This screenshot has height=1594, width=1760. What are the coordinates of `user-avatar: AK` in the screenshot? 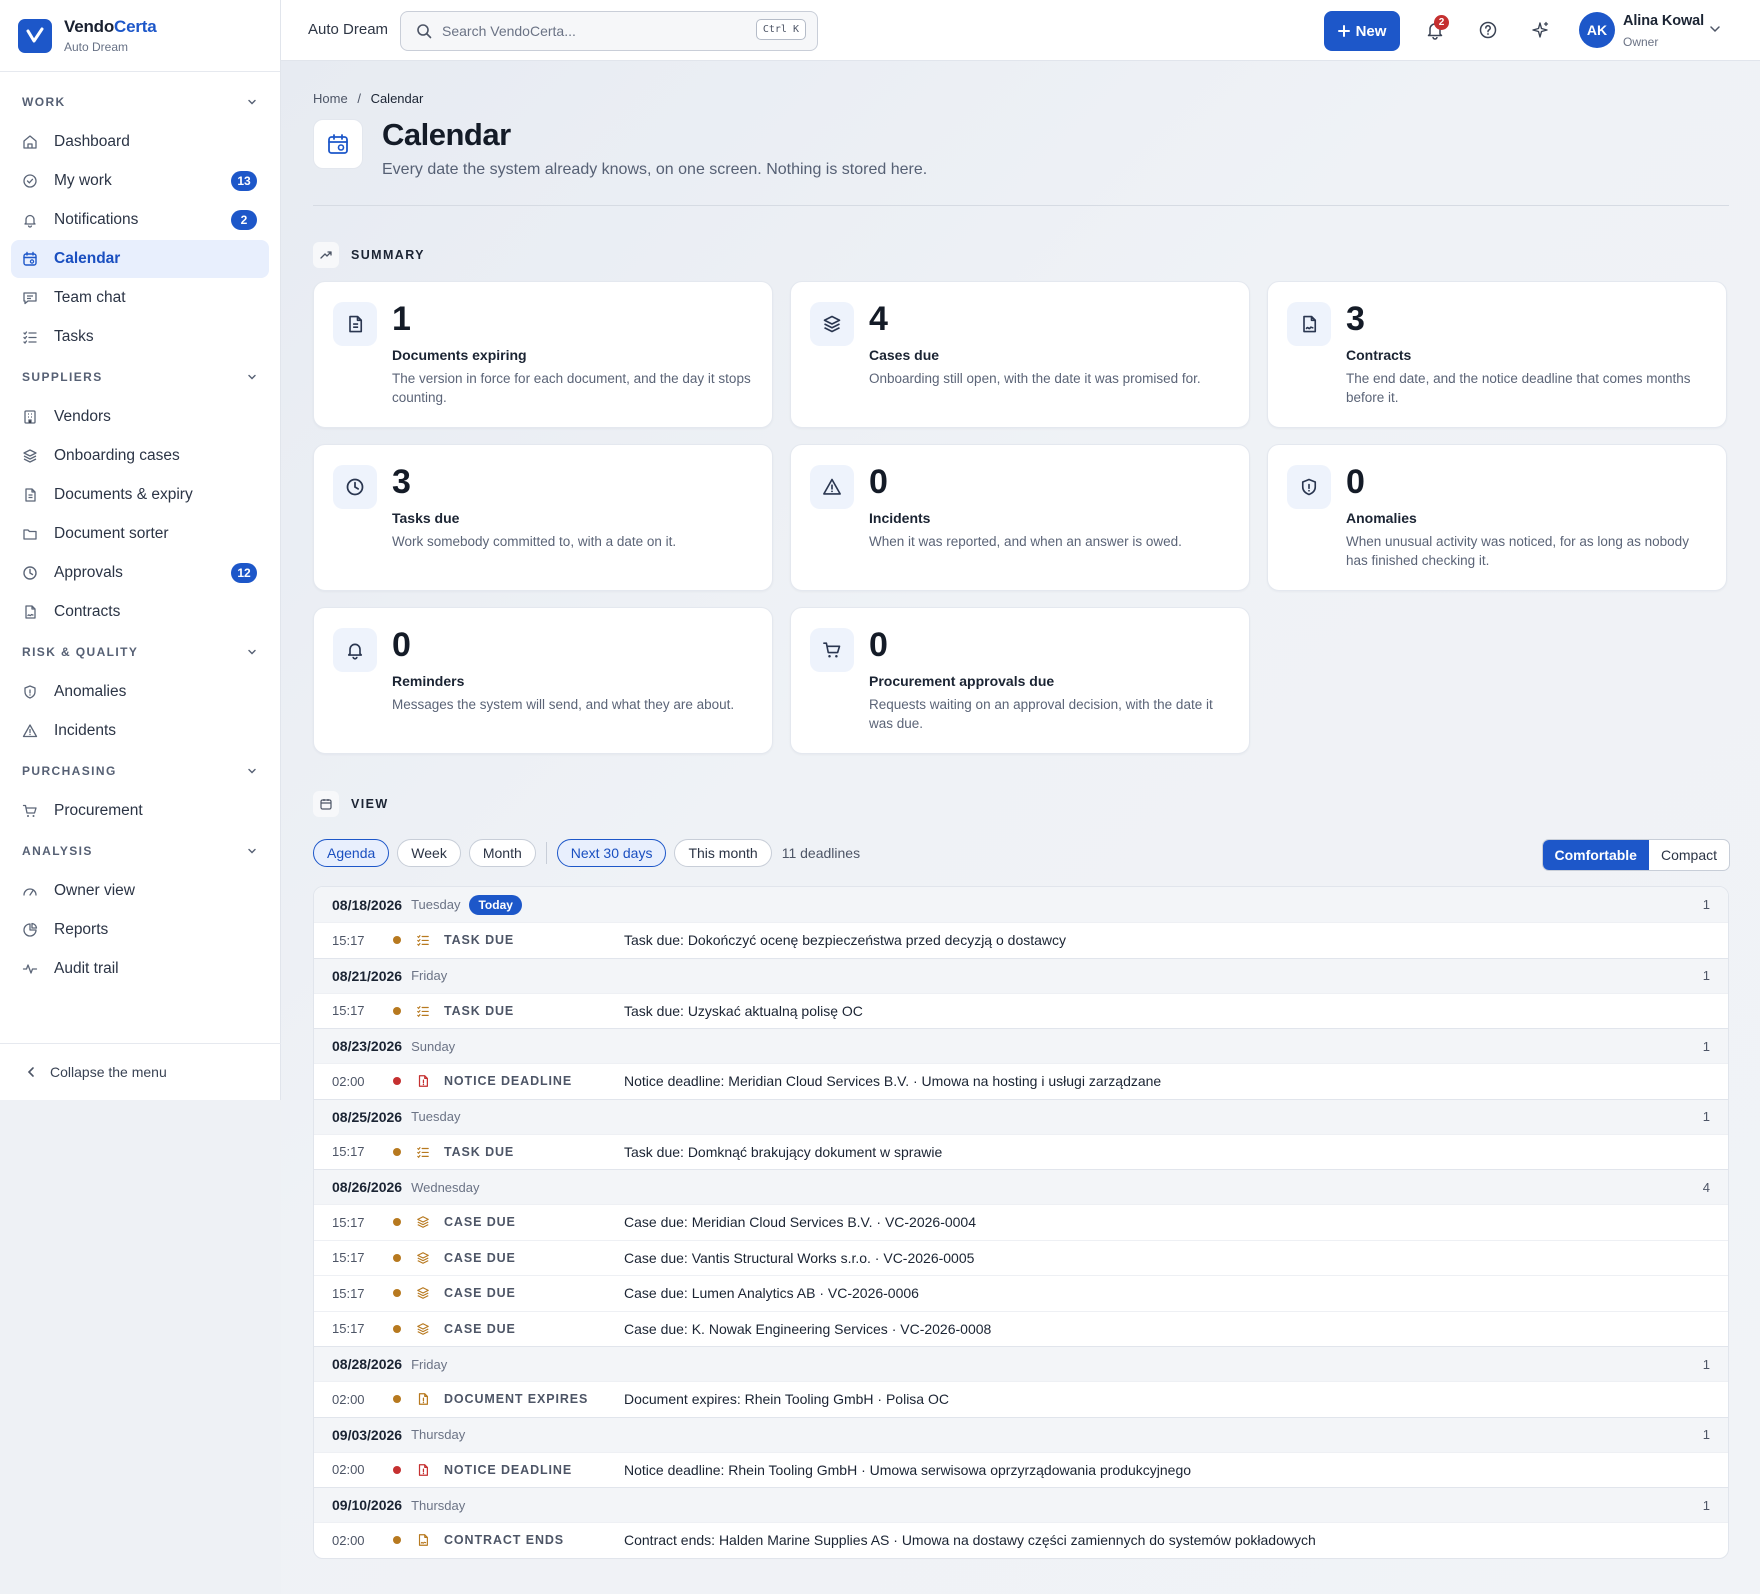 It's located at (1597, 30).